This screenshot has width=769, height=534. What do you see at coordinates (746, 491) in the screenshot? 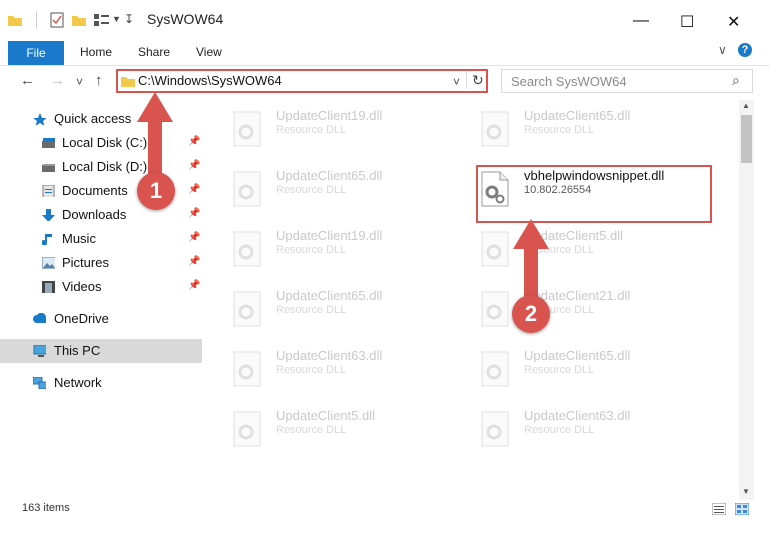
I see `scroll-down-icon: ▼` at bounding box center [746, 491].